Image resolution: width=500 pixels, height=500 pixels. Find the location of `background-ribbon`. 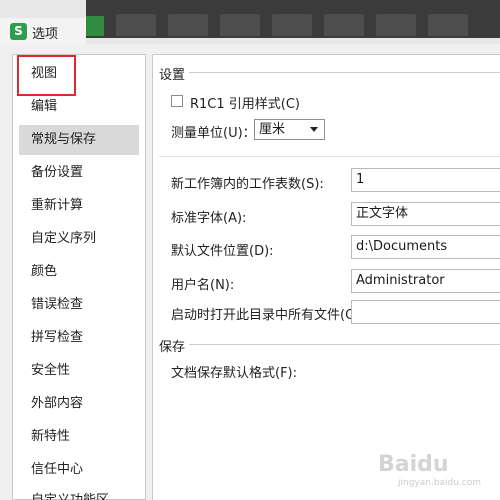

background-ribbon is located at coordinates (293, 19).